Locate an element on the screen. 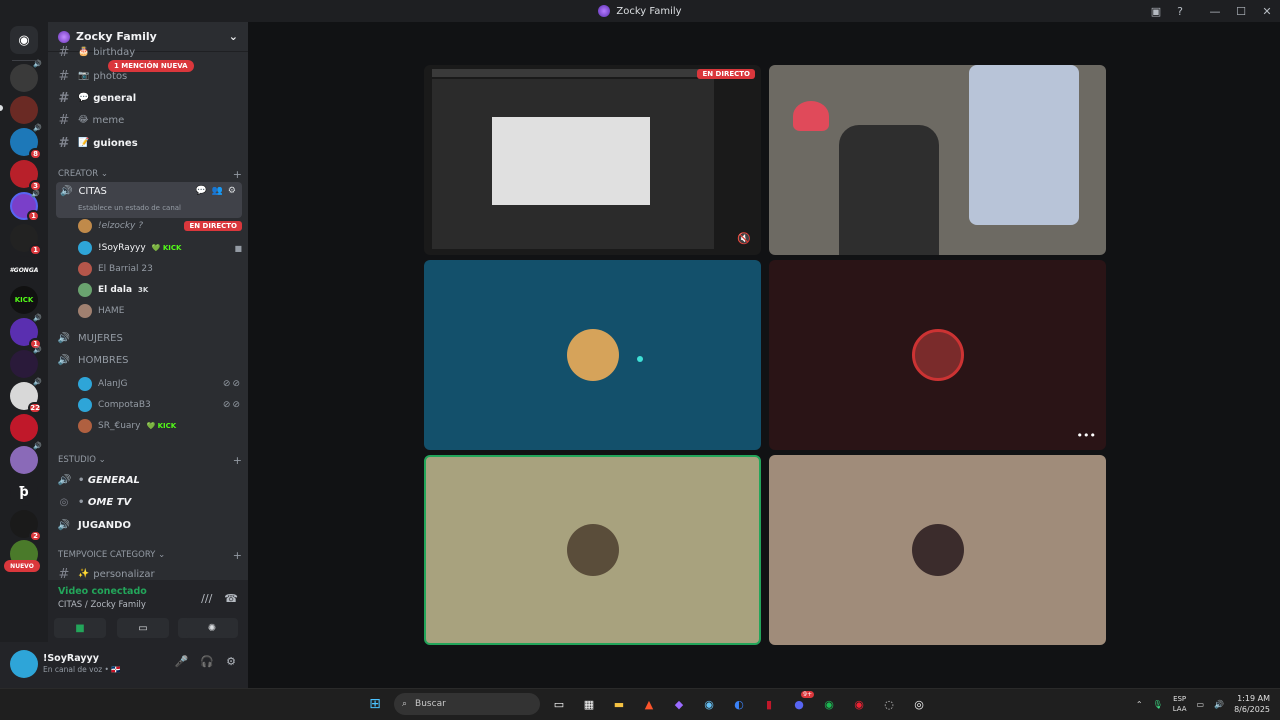  spotify-icon: ◉ is located at coordinates (829, 704).